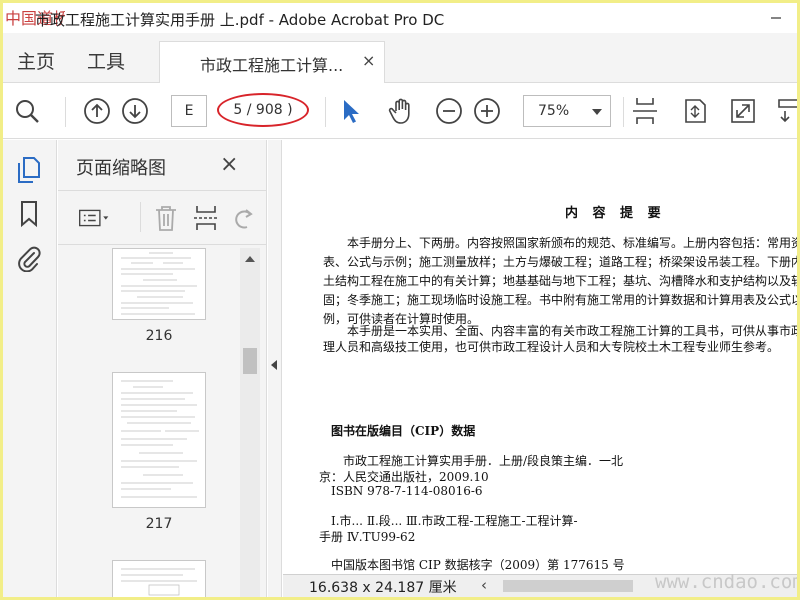  What do you see at coordinates (250, 361) in the screenshot?
I see `scrollbar-thumb` at bounding box center [250, 361].